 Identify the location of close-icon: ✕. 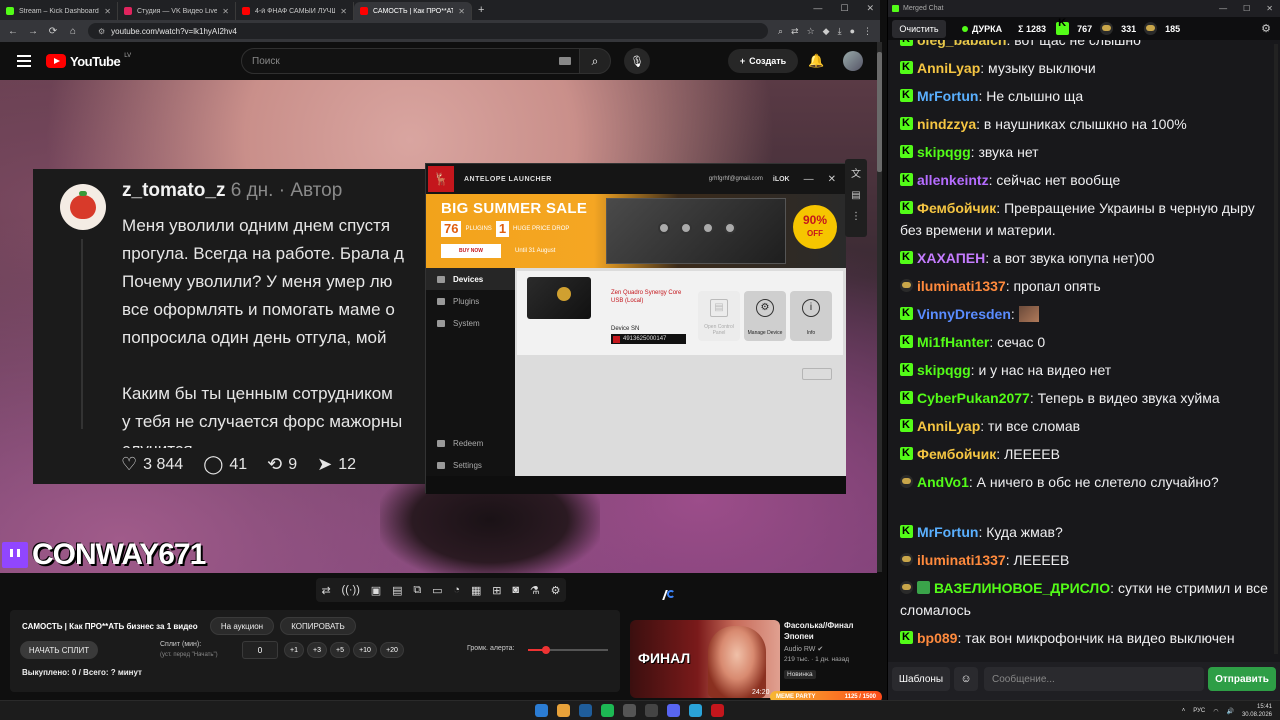
(1269, 8).